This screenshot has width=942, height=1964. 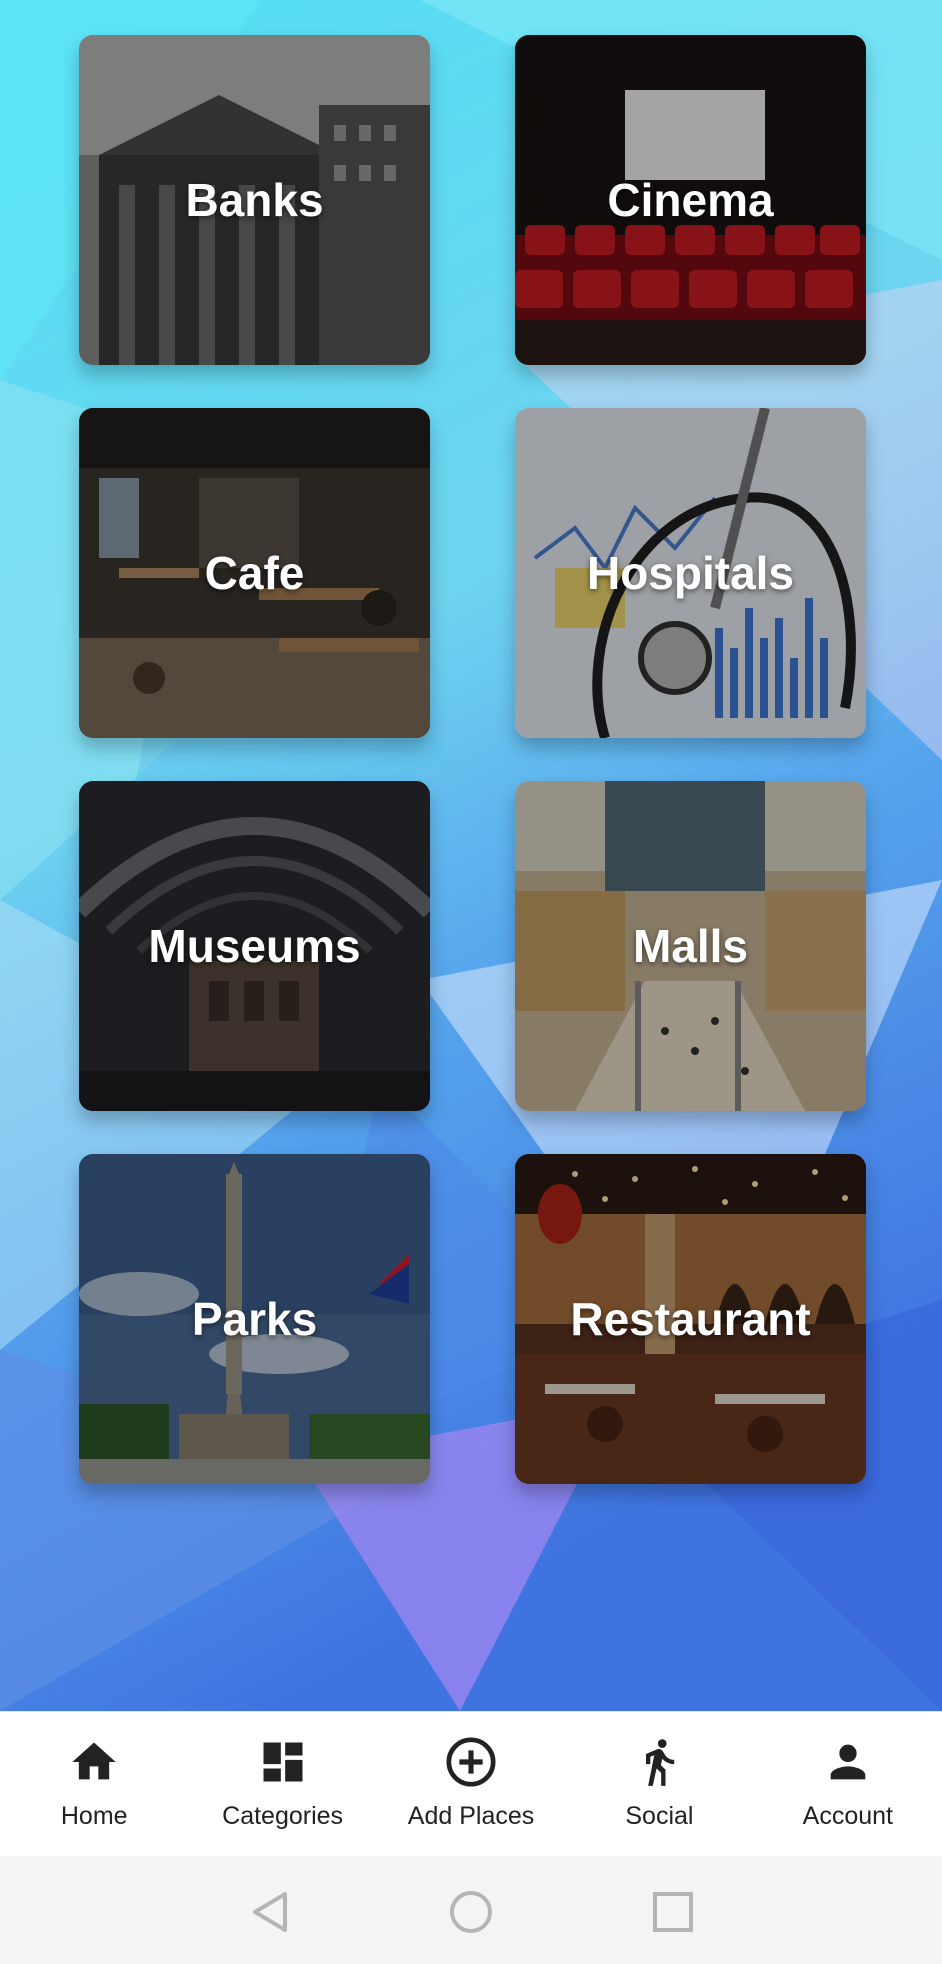 I want to click on category-label: Cinema, so click(x=690, y=200).